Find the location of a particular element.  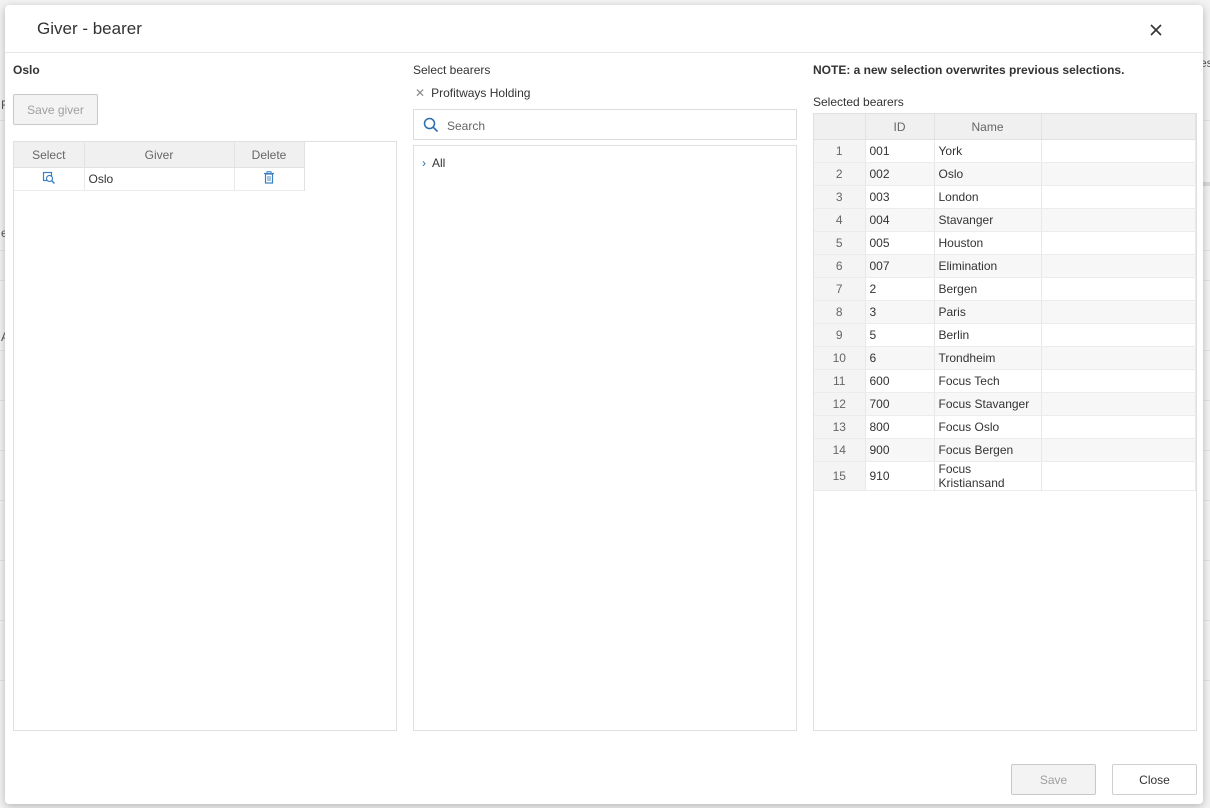

row-number: 8 is located at coordinates (840, 312).